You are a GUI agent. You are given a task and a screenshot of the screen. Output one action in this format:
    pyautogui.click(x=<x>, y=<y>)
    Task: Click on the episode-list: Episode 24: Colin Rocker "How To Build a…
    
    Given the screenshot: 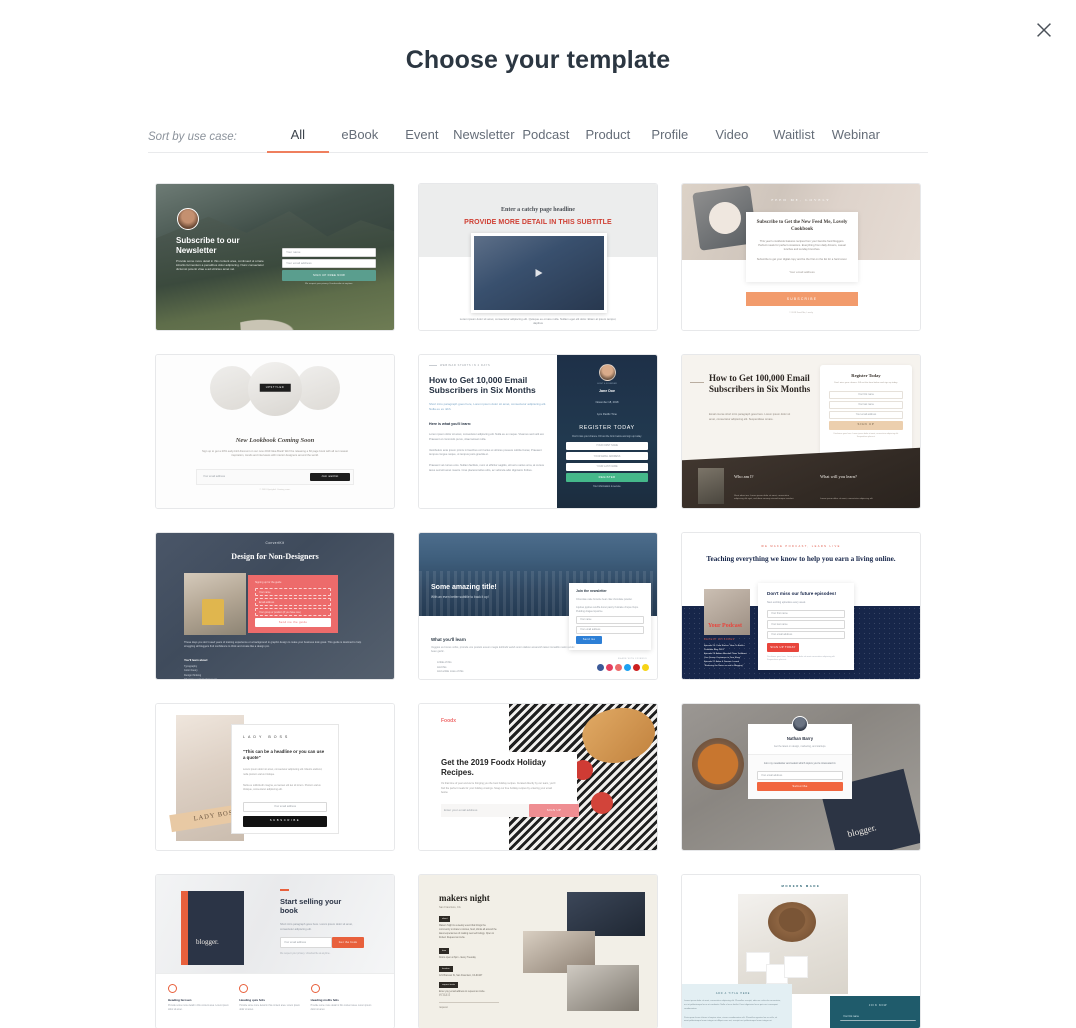 What is the action you would take?
    pyautogui.click(x=726, y=657)
    